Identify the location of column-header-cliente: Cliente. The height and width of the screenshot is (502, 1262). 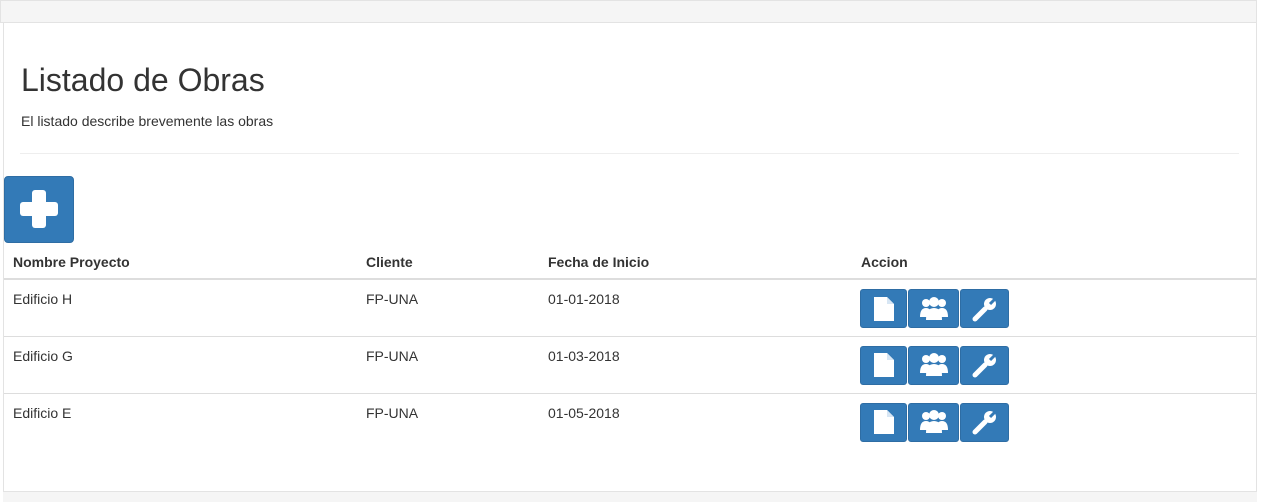
(448, 263).